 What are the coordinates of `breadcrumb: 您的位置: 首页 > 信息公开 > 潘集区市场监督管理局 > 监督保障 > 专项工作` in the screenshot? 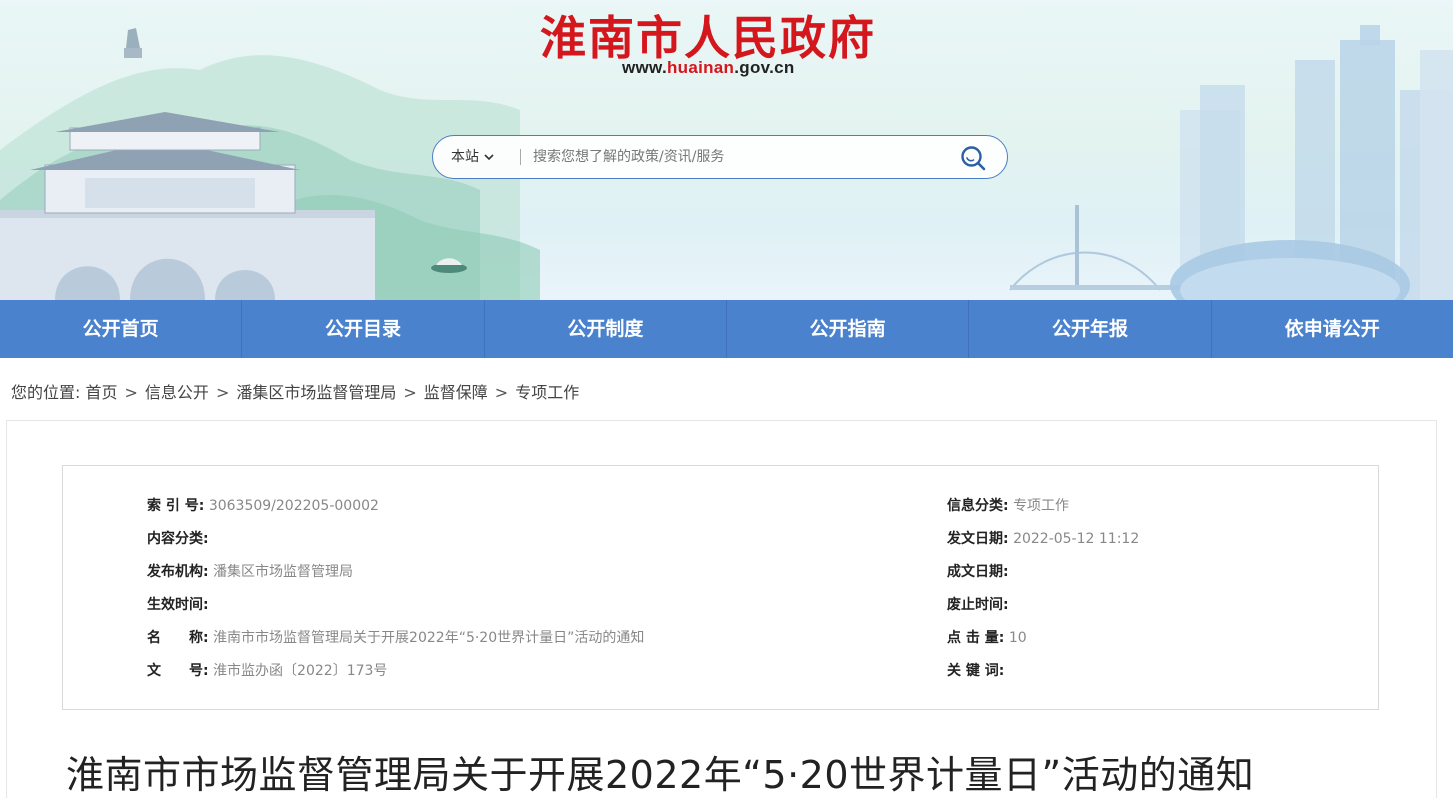 It's located at (295, 391).